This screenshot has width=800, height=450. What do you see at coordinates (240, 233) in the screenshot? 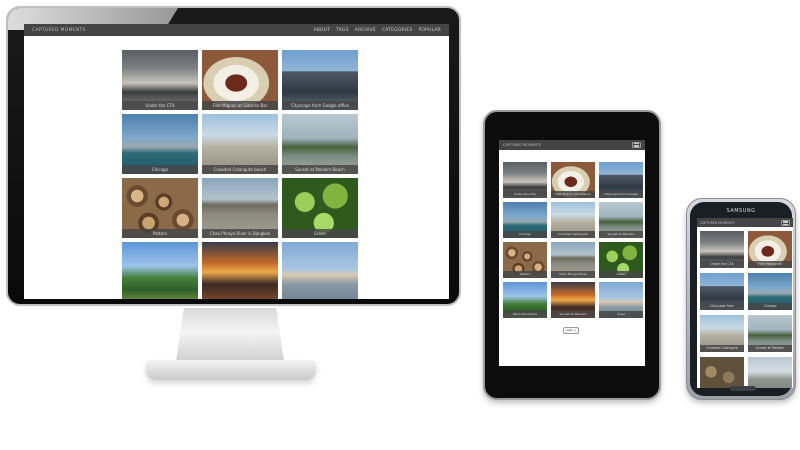
I see `photo-caption: Chao Phraya River in Bangkok` at bounding box center [240, 233].